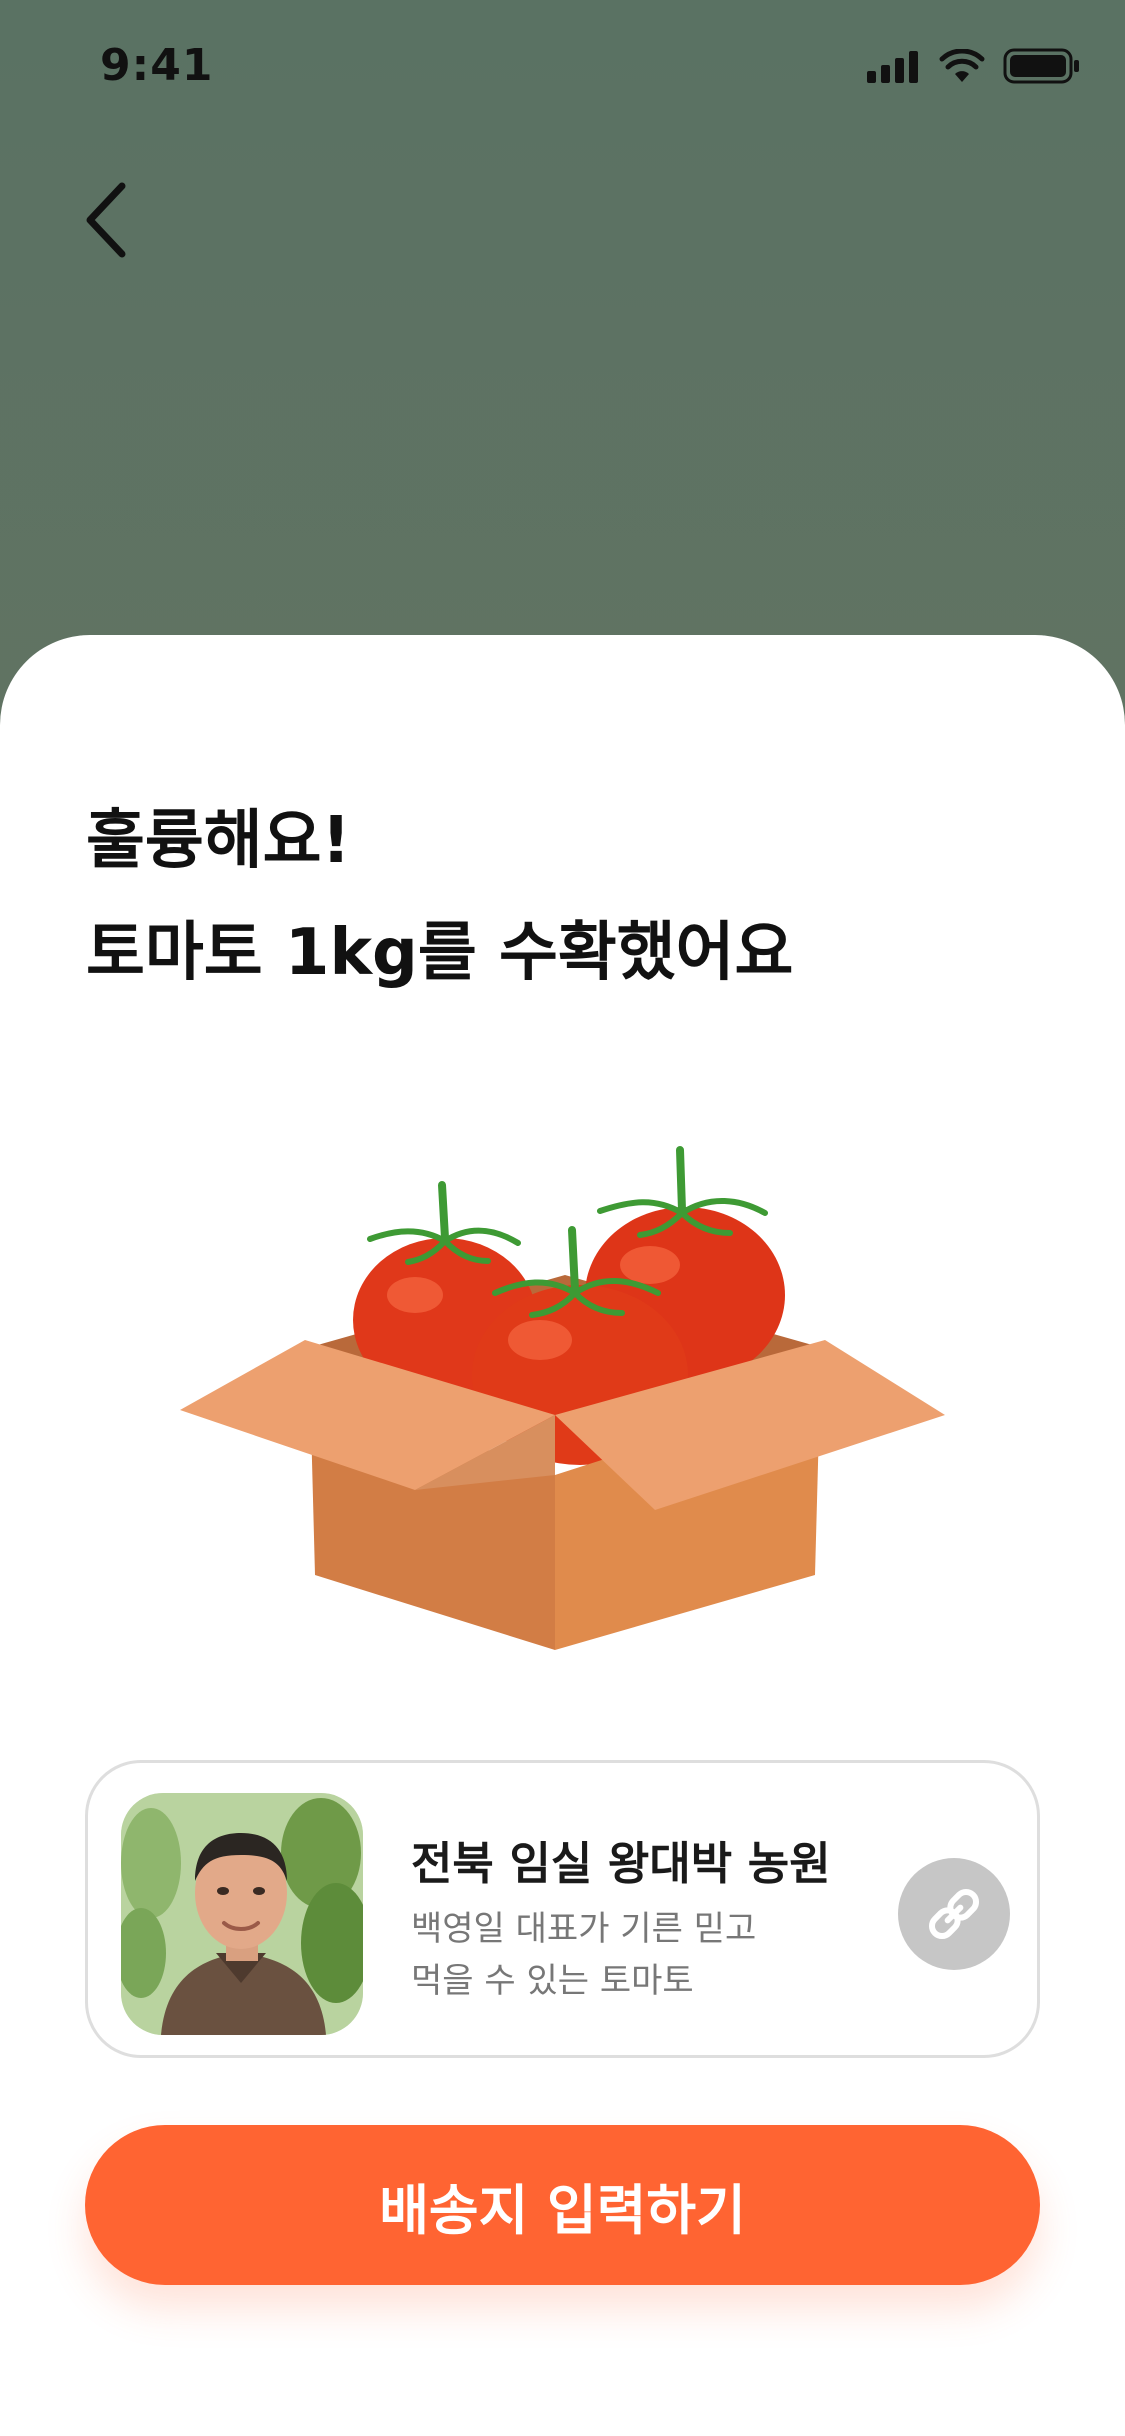 The height and width of the screenshot is (2436, 1125). Describe the element at coordinates (218, 841) in the screenshot. I see `headline-line-1: 훌륭해요!` at that location.